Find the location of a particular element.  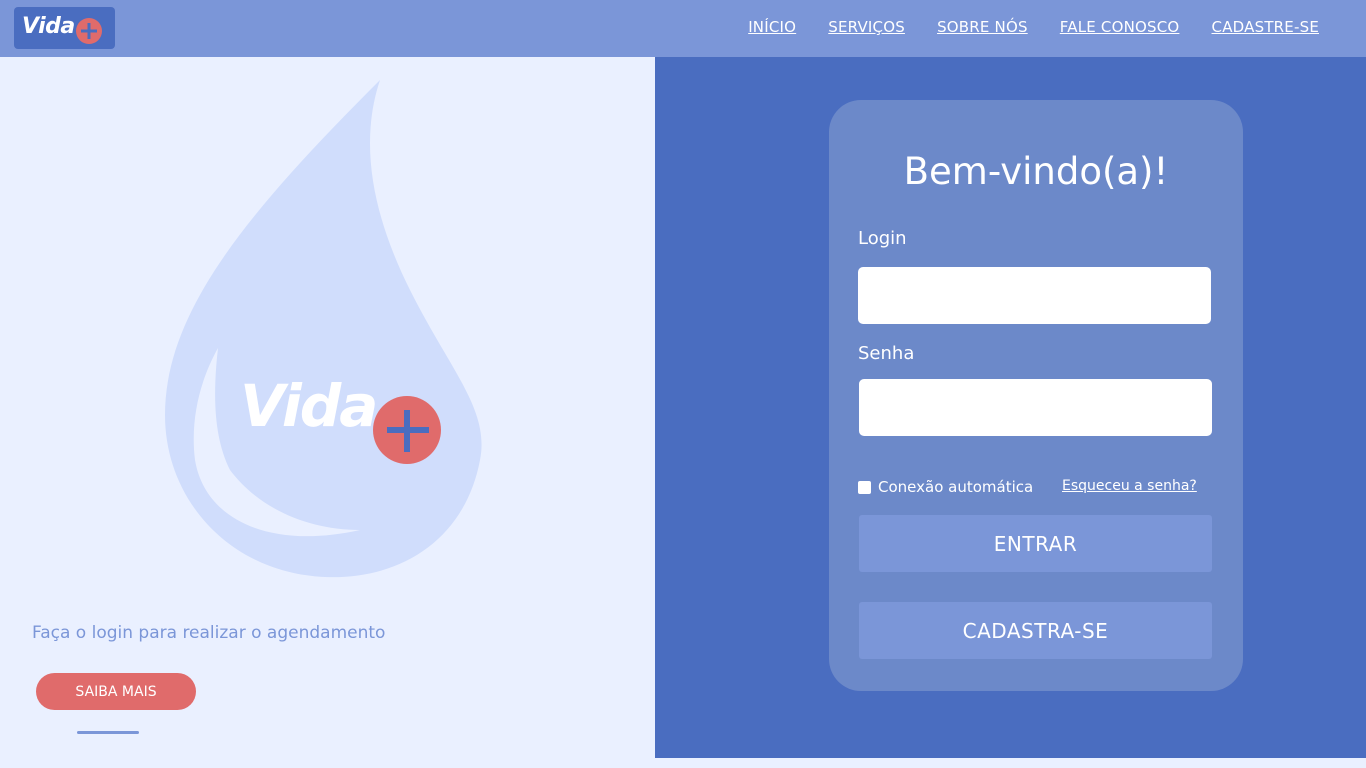

hero-logo-text: Vida is located at coordinates (309, 406).